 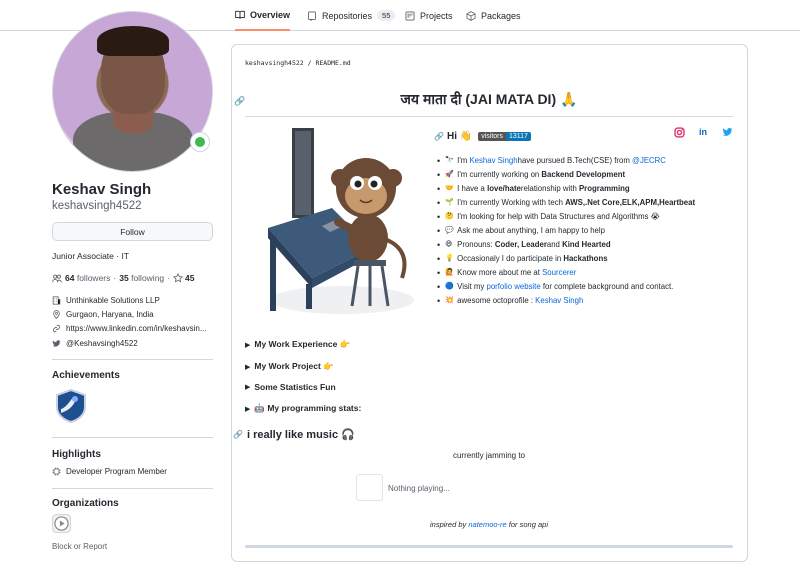 I want to click on following-link: 35 following, so click(x=141, y=278).